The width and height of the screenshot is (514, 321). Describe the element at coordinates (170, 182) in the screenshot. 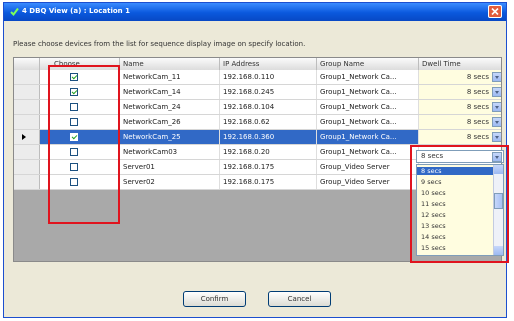

I see `device-name: Server02` at that location.